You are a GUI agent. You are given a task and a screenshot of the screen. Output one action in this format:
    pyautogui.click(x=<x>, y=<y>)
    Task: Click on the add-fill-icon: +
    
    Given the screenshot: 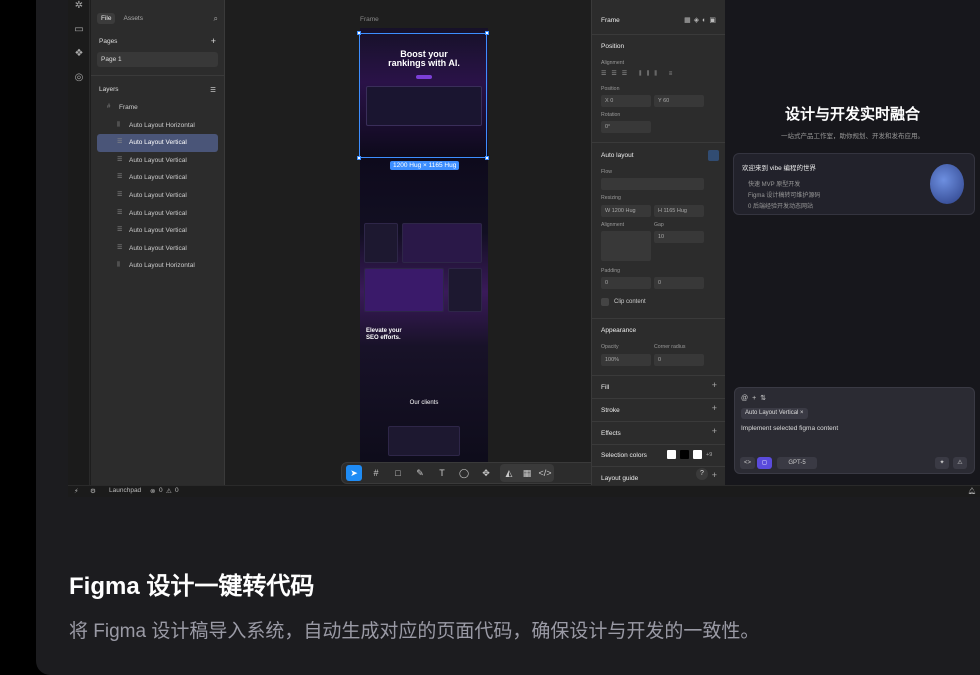 What is the action you would take?
    pyautogui.click(x=714, y=385)
    